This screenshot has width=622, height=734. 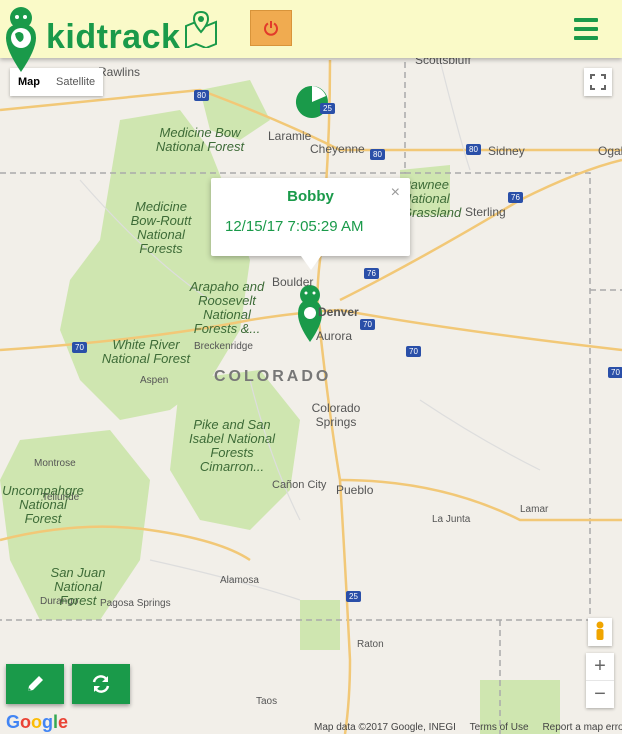 What do you see at coordinates (586, 20) in the screenshot?
I see `hamburger-icon` at bounding box center [586, 20].